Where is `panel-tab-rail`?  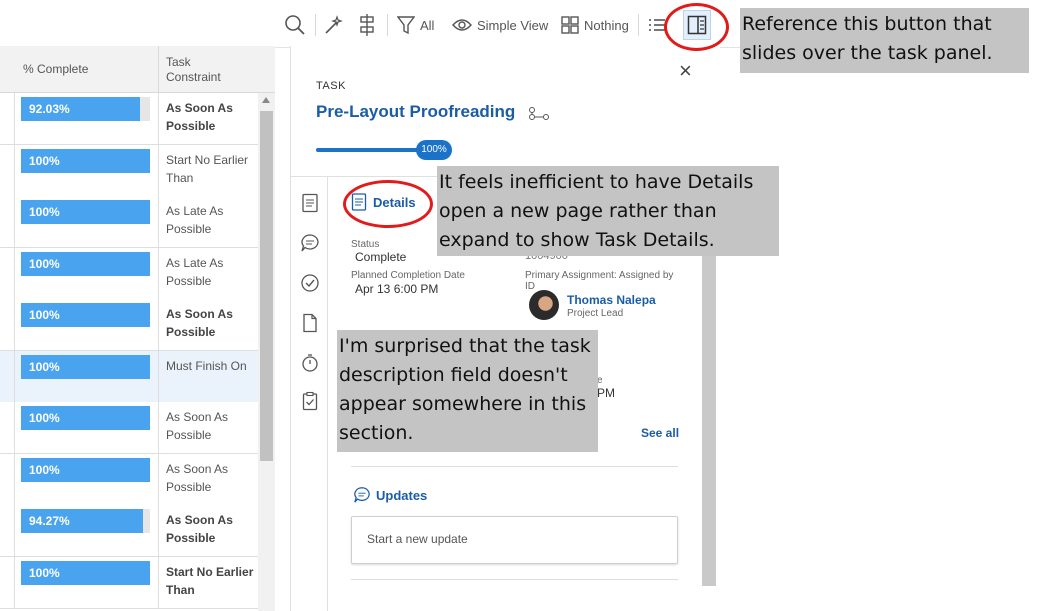 panel-tab-rail is located at coordinates (309, 394).